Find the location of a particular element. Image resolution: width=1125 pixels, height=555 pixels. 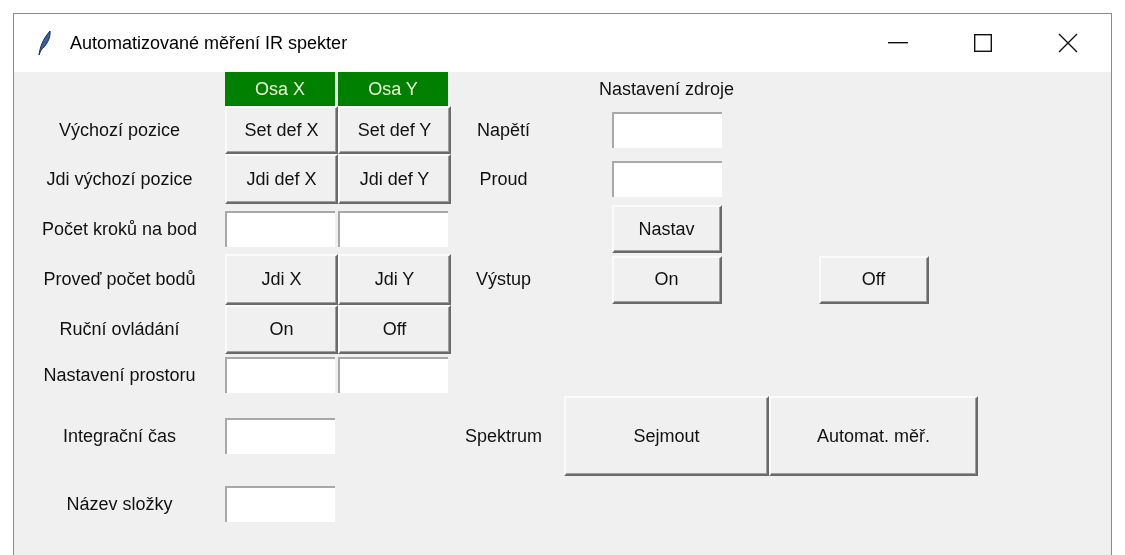

row-label: Jdi výchozí pozice is located at coordinates (119, 179).